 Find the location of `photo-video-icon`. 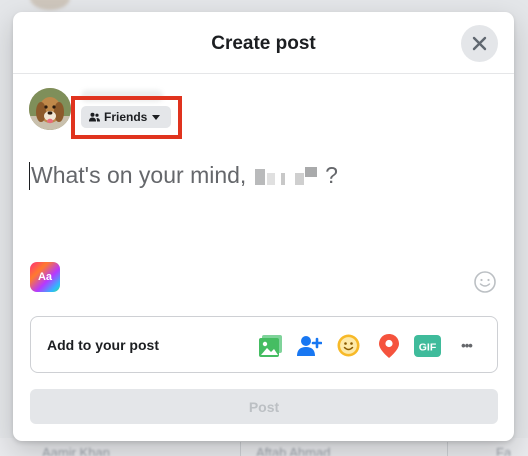

photo-video-icon is located at coordinates (270, 345).